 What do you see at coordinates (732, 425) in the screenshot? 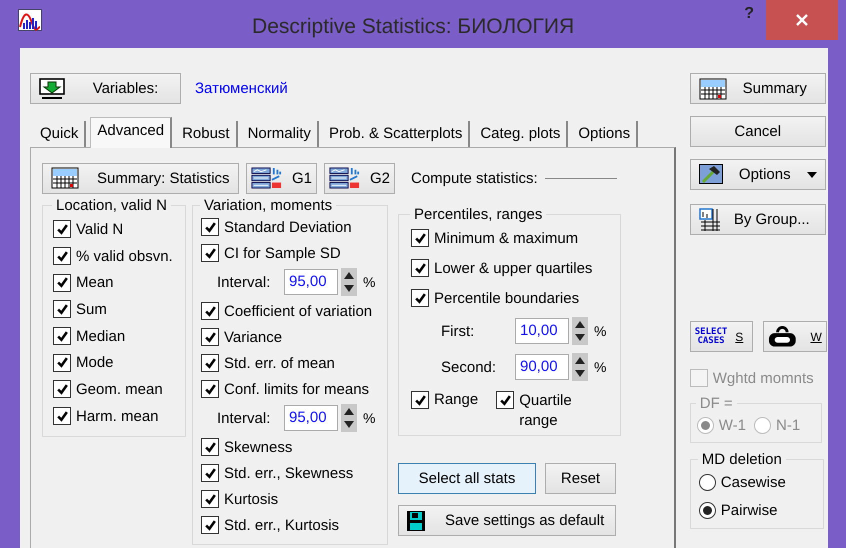
I see `radio-label: W-1` at bounding box center [732, 425].